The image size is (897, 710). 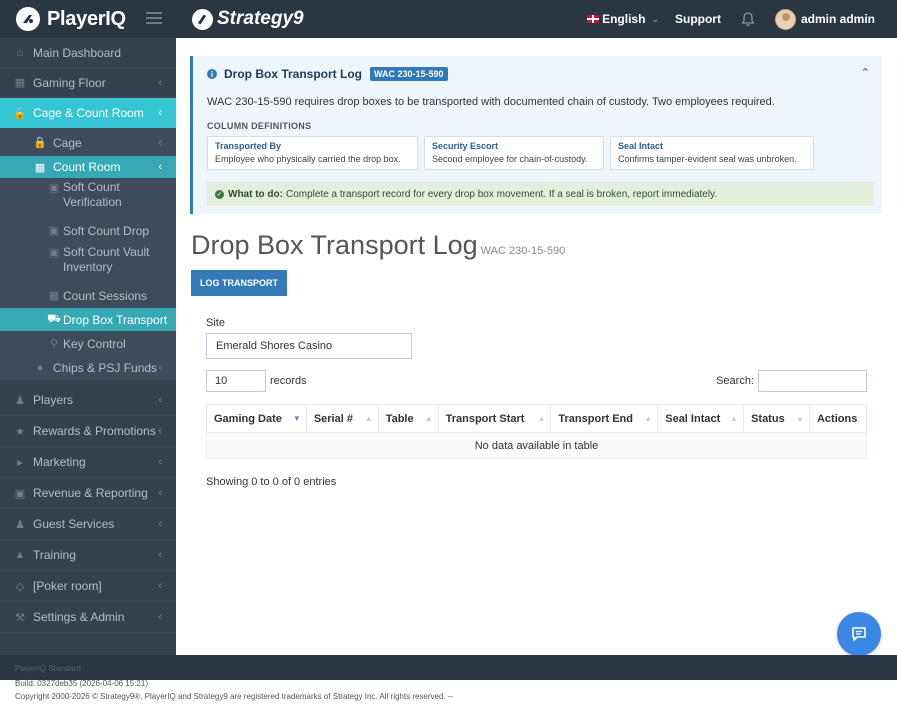 I want to click on sidebar-item-label: Revenue & Reporting, so click(x=90, y=493).